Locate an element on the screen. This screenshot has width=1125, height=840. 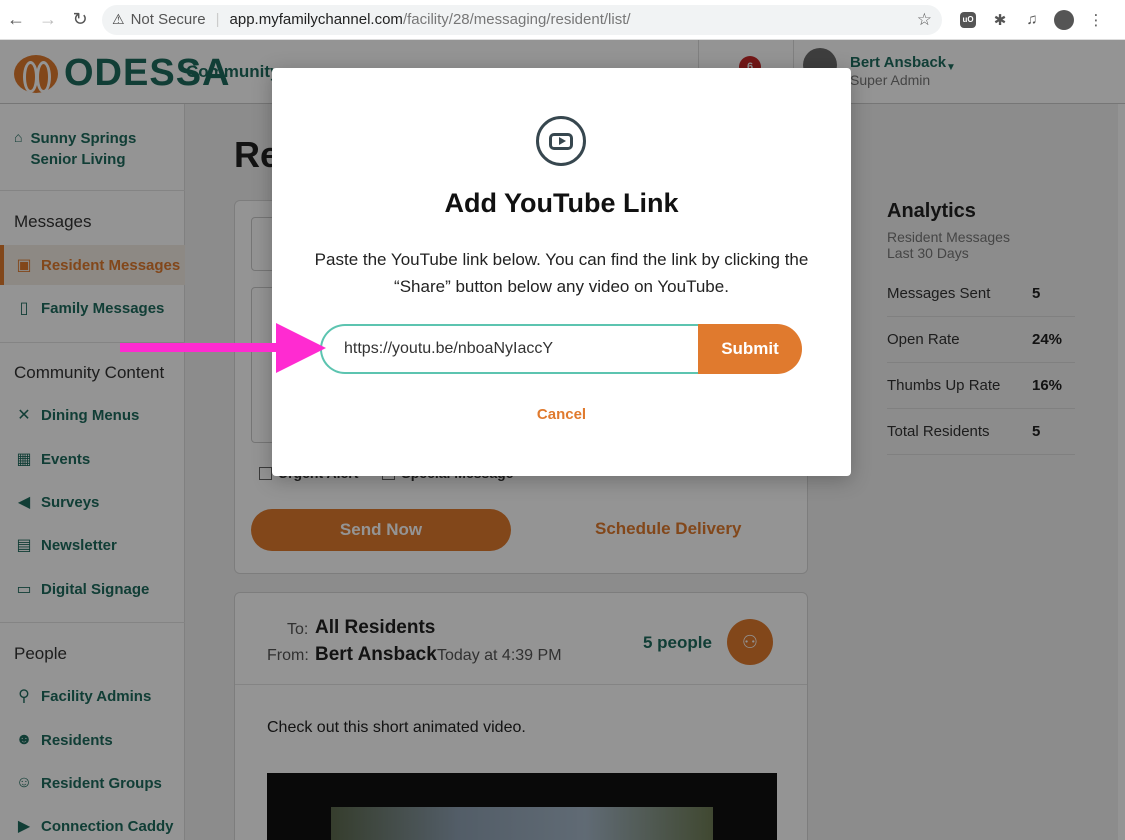
modal-title: Add YouTube Link is located at coordinates (561, 203).